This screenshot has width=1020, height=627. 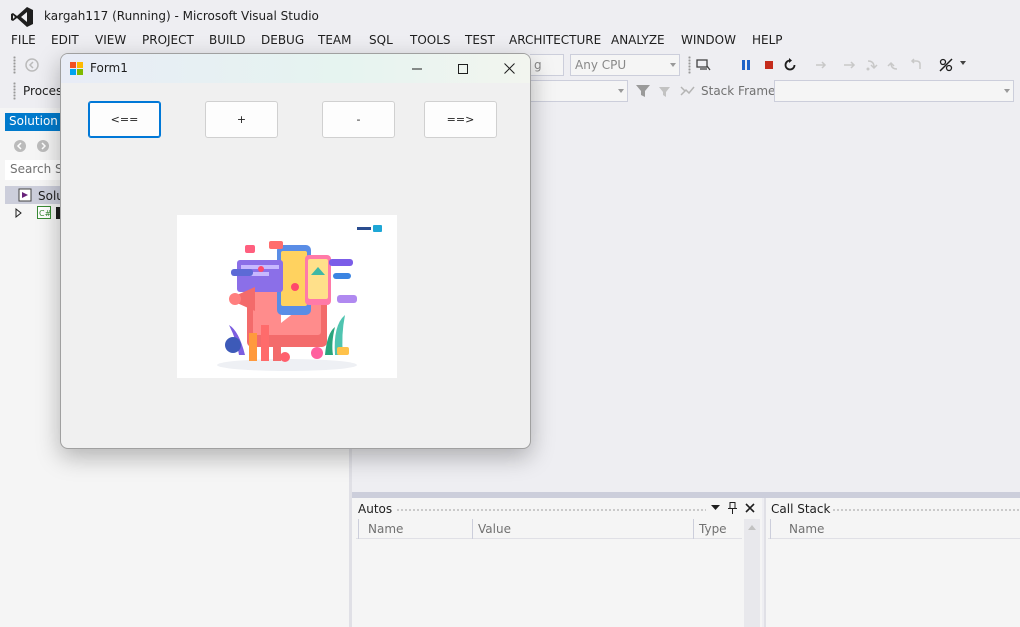 What do you see at coordinates (124, 119) in the screenshot?
I see `previous-button: <==` at bounding box center [124, 119].